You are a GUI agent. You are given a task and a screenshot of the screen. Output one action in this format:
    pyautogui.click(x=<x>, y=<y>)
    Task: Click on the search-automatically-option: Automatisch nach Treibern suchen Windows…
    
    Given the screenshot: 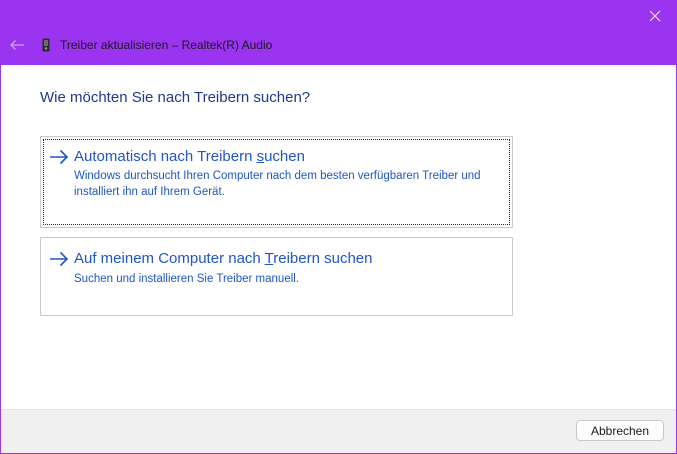 What is the action you would take?
    pyautogui.click(x=276, y=182)
    